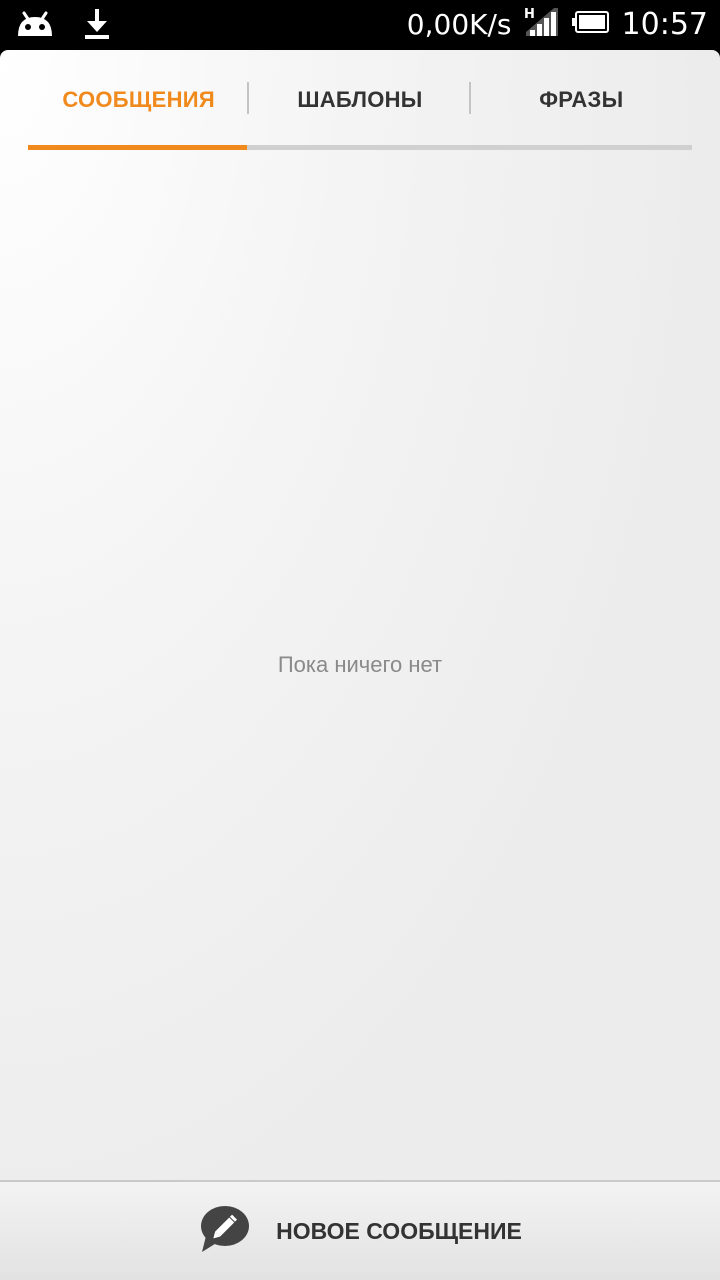  I want to click on tab-templates: ШАБЛОНЫ, so click(360, 100).